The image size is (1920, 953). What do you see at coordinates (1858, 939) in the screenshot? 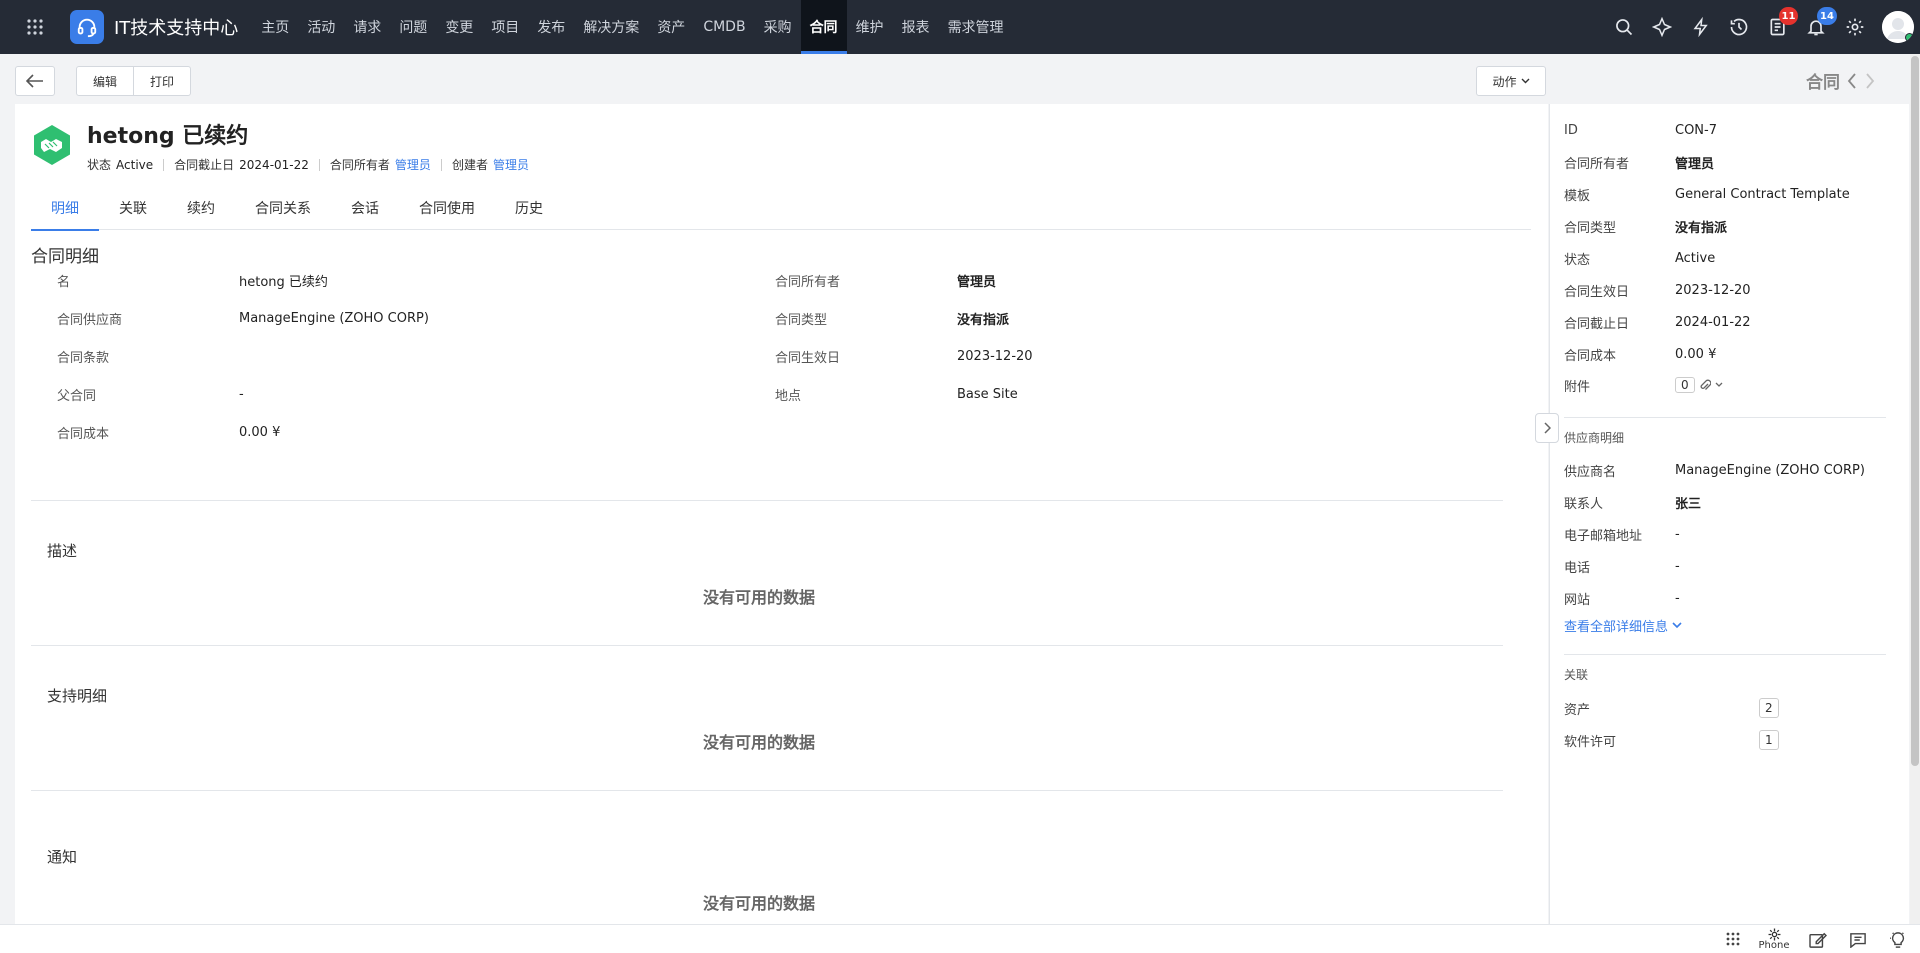
I see `chat-icon` at bounding box center [1858, 939].